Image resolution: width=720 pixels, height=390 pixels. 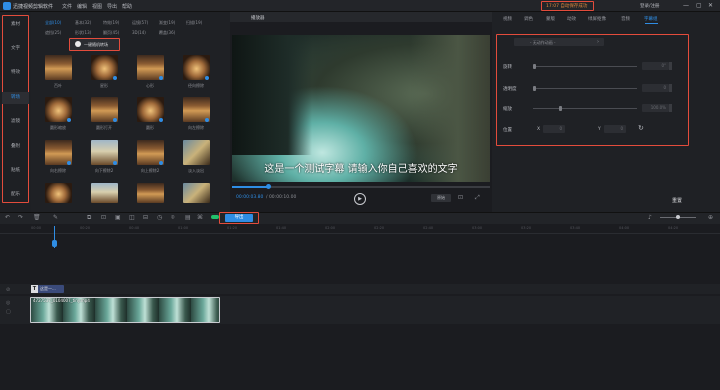 What do you see at coordinates (167, 23) in the screenshot?
I see `tab-gradient: 渐变(19)` at bounding box center [167, 23].